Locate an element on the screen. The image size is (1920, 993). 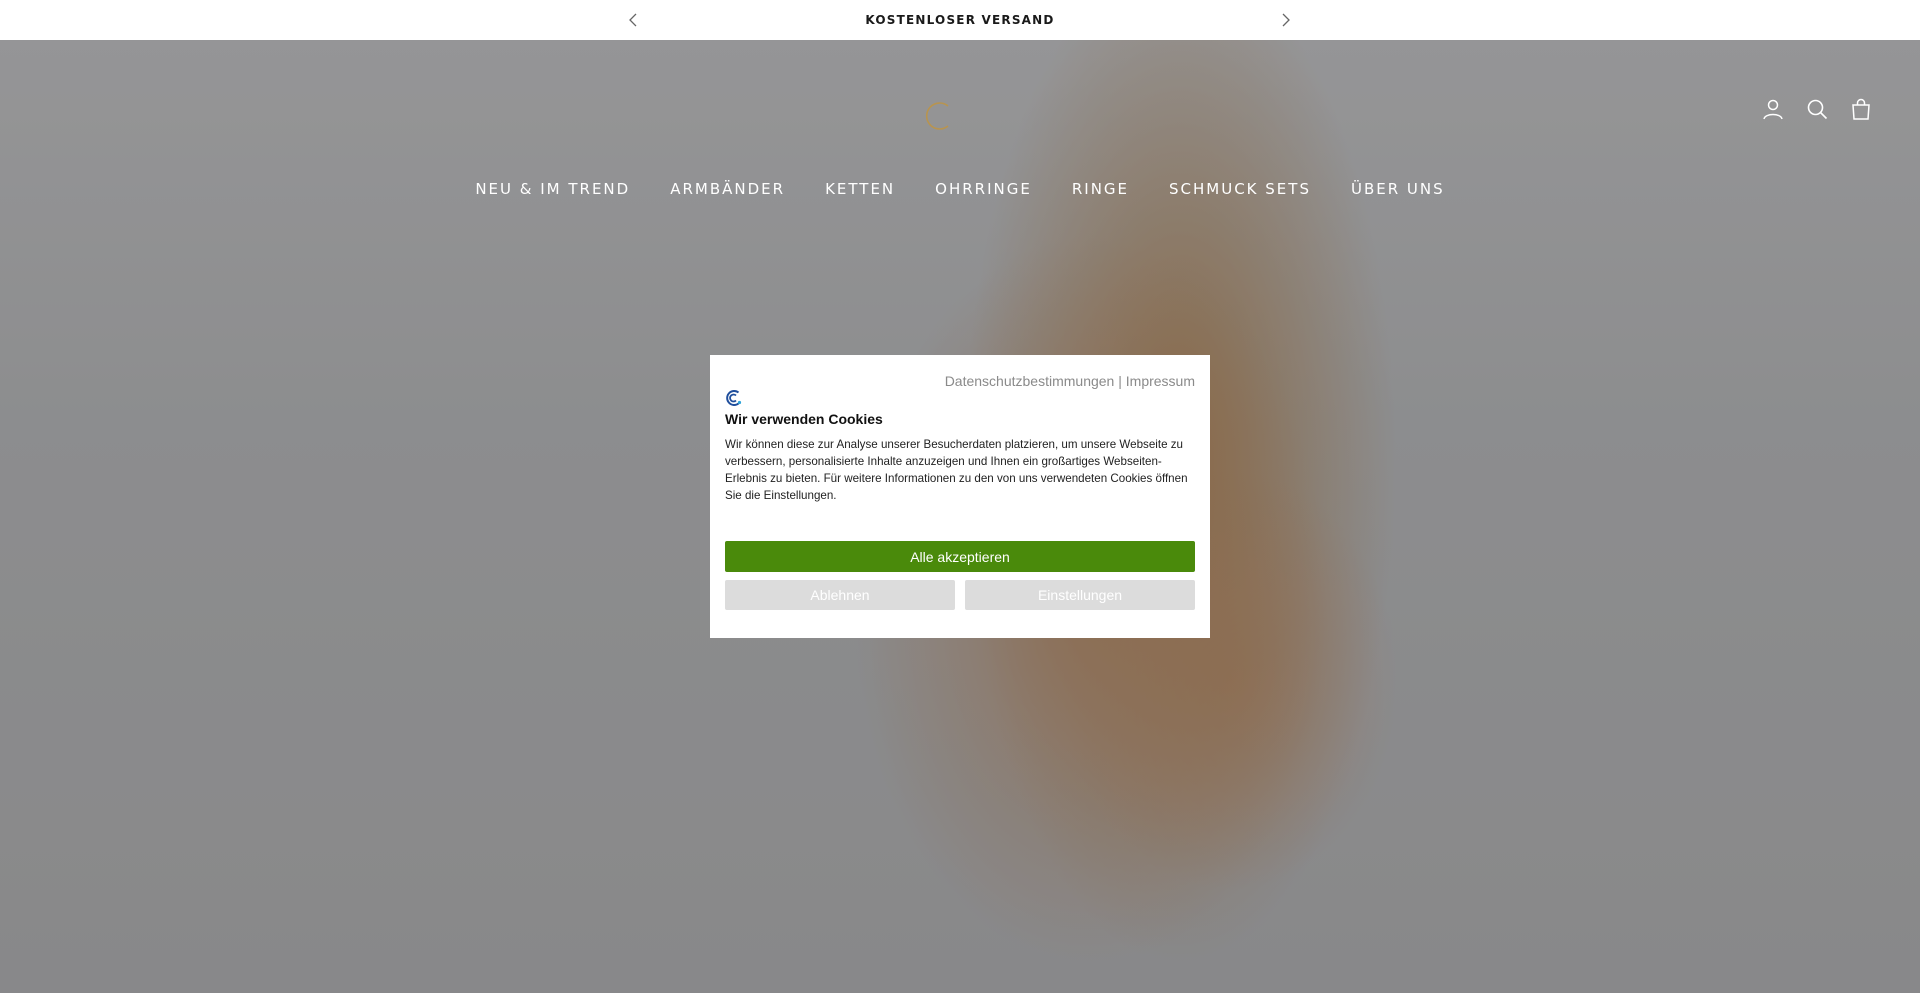
announcement-bar: KOSTENLOSER VERSAND is located at coordinates (960, 20).